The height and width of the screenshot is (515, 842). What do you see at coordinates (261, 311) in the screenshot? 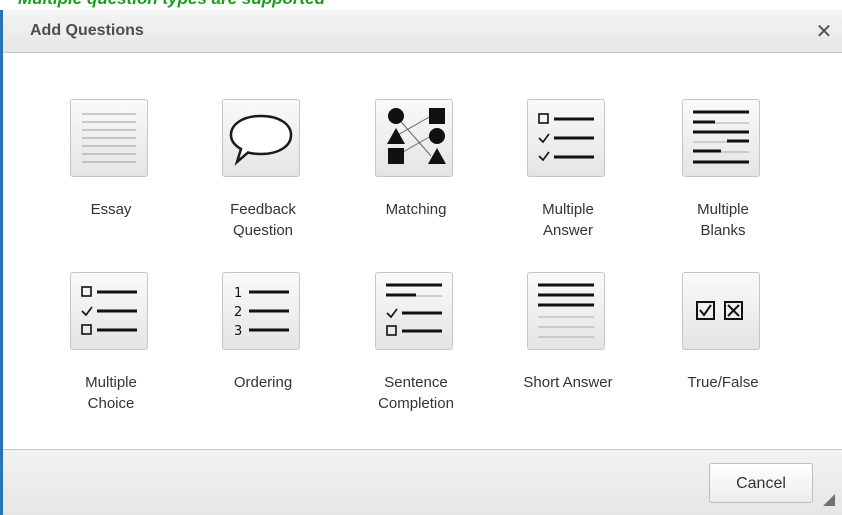
I see `numbered-list-icon: 1 2 3` at bounding box center [261, 311].